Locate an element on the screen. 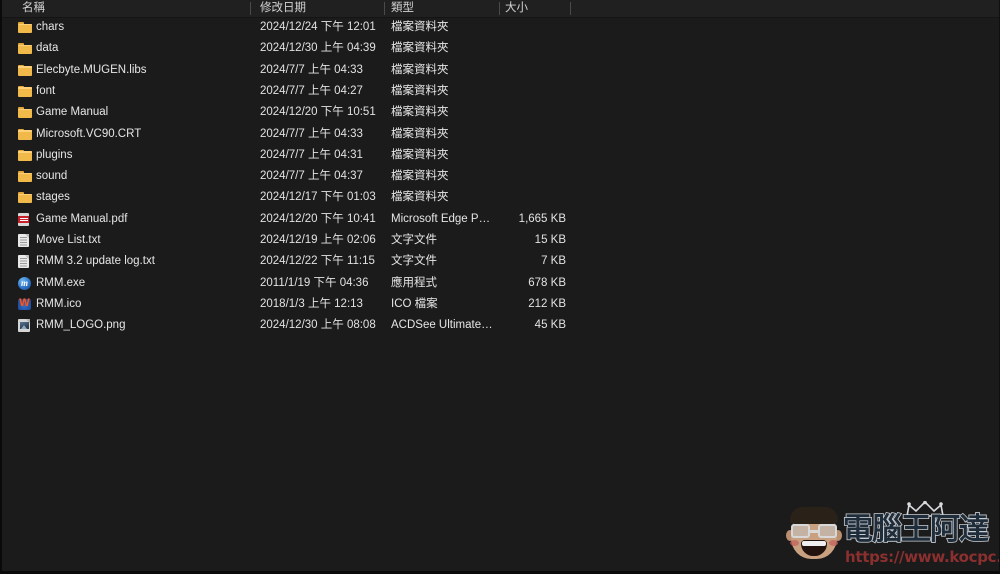 This screenshot has width=1000, height=574. column-header-row: 名稱 修改日期 類型 大小 is located at coordinates (500, 9).